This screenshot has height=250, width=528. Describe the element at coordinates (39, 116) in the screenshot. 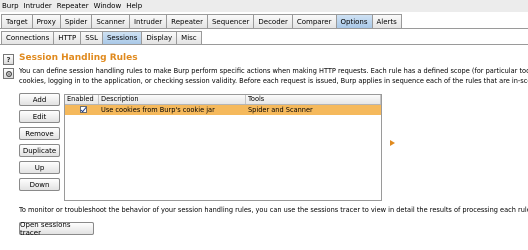

I see `edit-button: Edit` at that location.